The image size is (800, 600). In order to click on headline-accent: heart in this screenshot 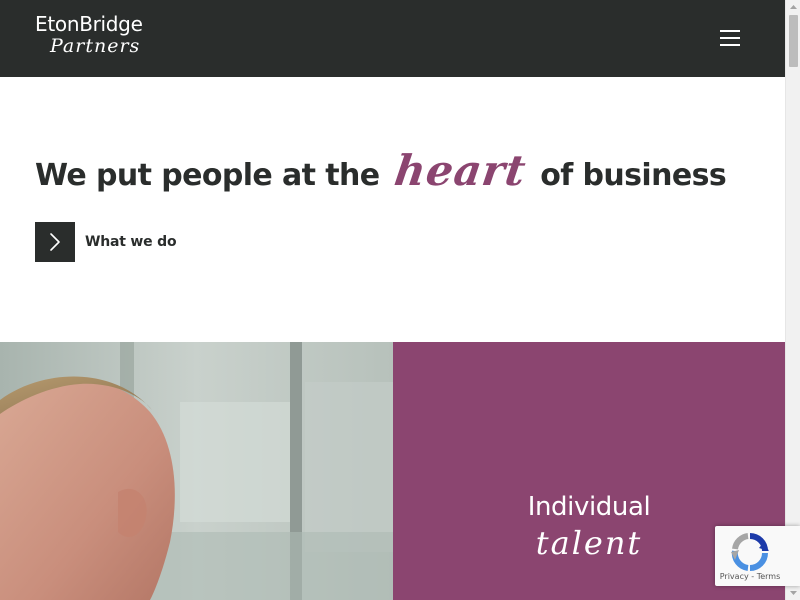, I will do `click(460, 170)`.